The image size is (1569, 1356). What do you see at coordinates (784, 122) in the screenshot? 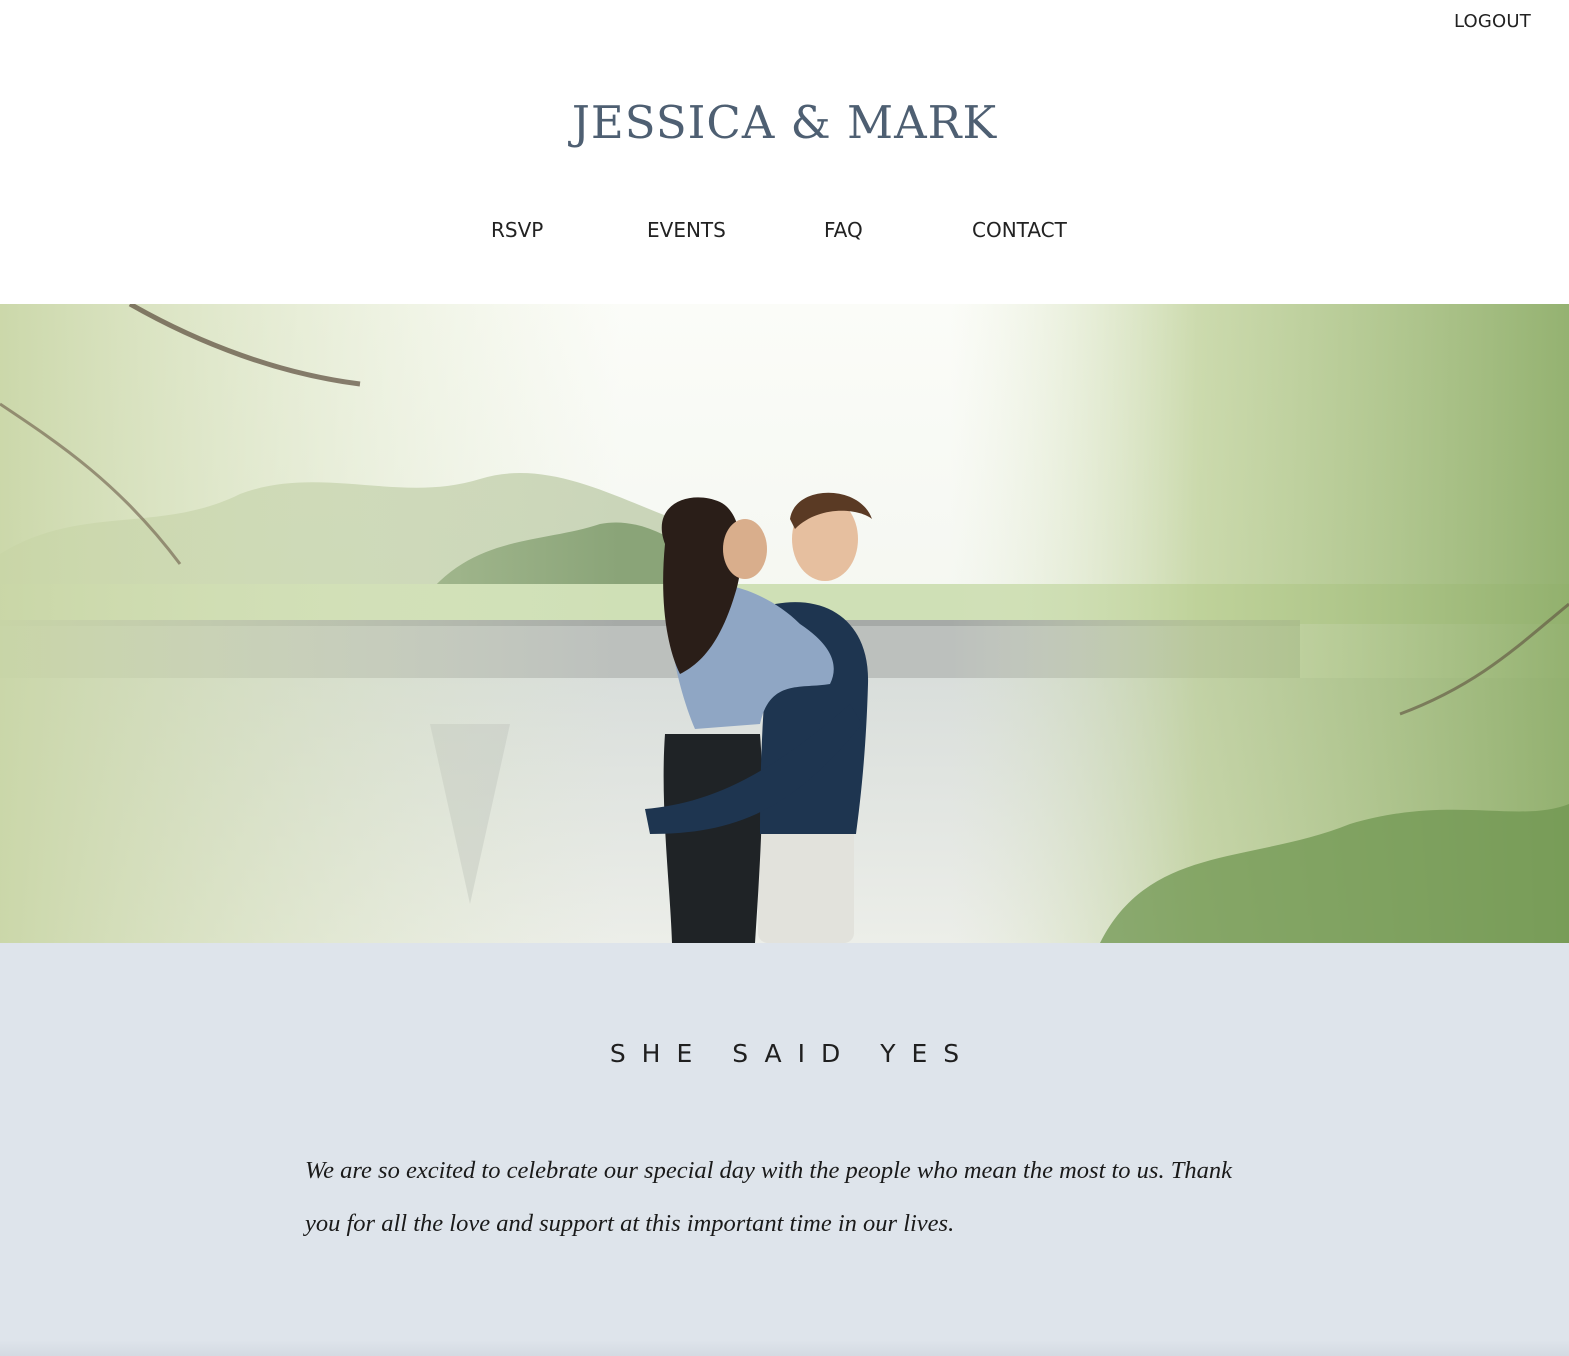
I see `site-title: JESSICA & MARK` at bounding box center [784, 122].